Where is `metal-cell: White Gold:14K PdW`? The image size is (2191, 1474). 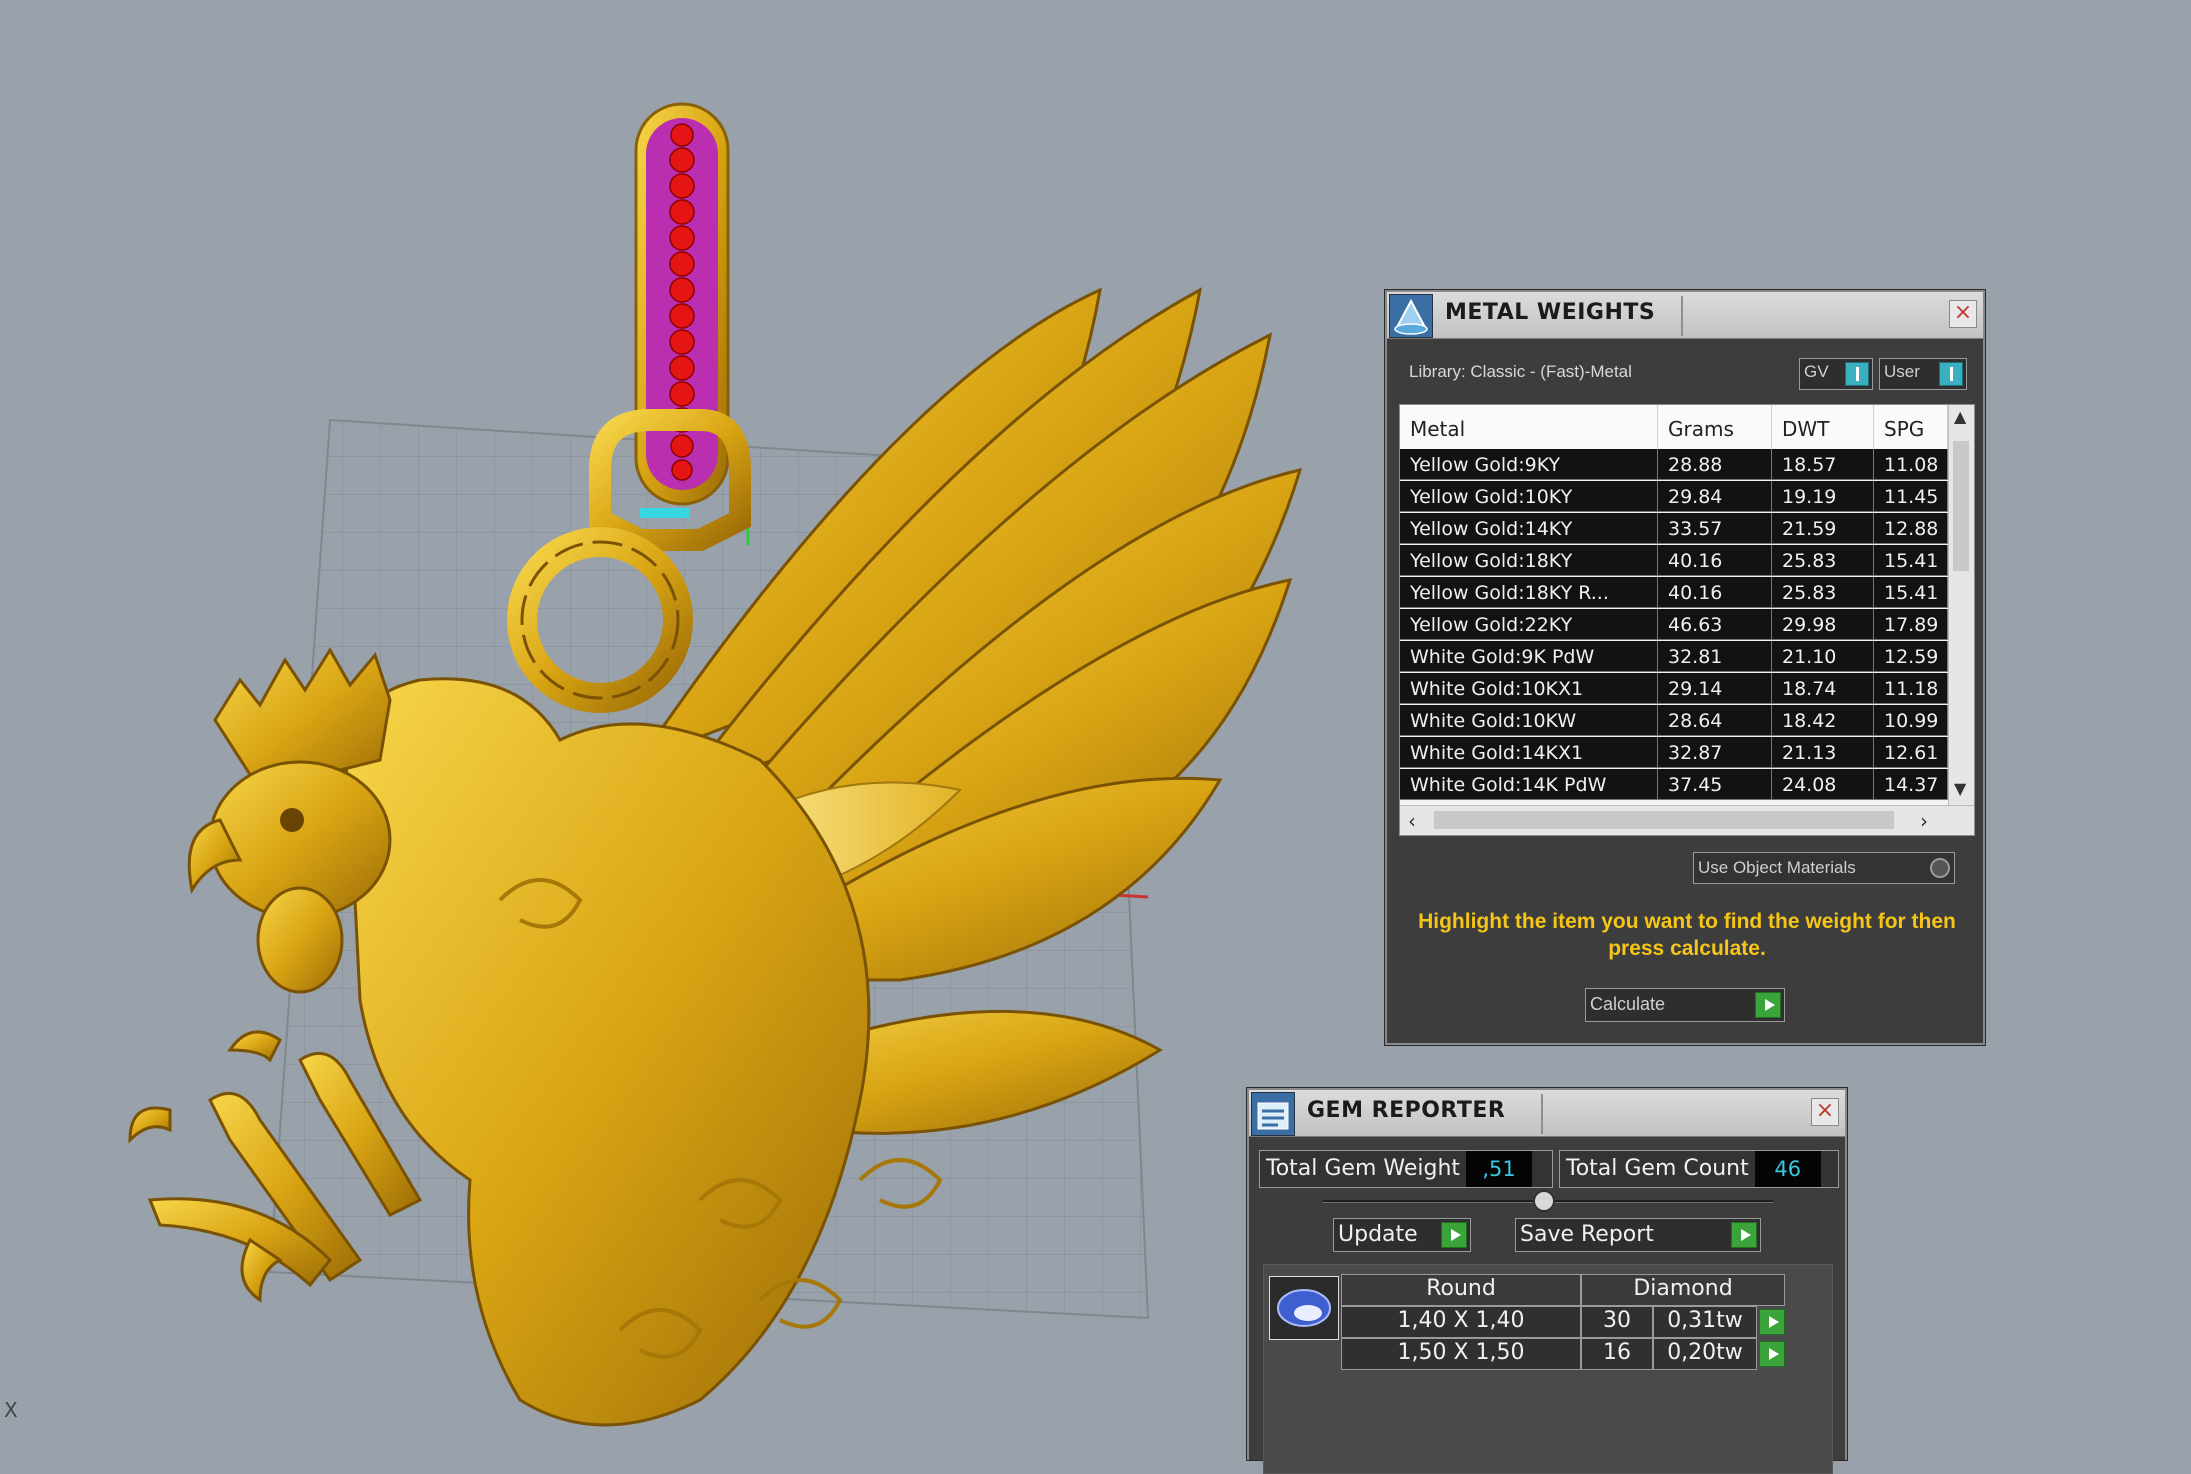 metal-cell: White Gold:14K PdW is located at coordinates (1529, 784).